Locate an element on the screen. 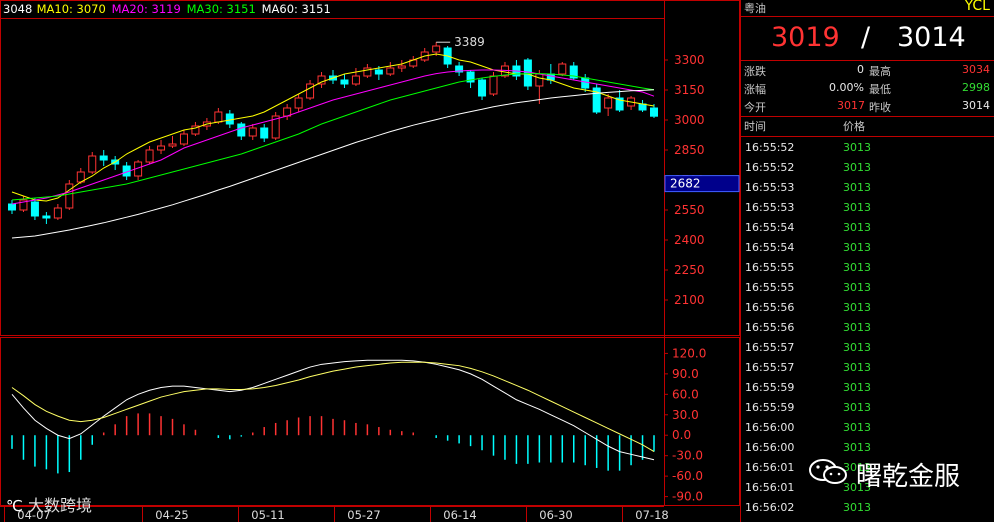 This screenshot has width=994, height=522. watermark-text: 曙乾金服 is located at coordinates (907, 477).